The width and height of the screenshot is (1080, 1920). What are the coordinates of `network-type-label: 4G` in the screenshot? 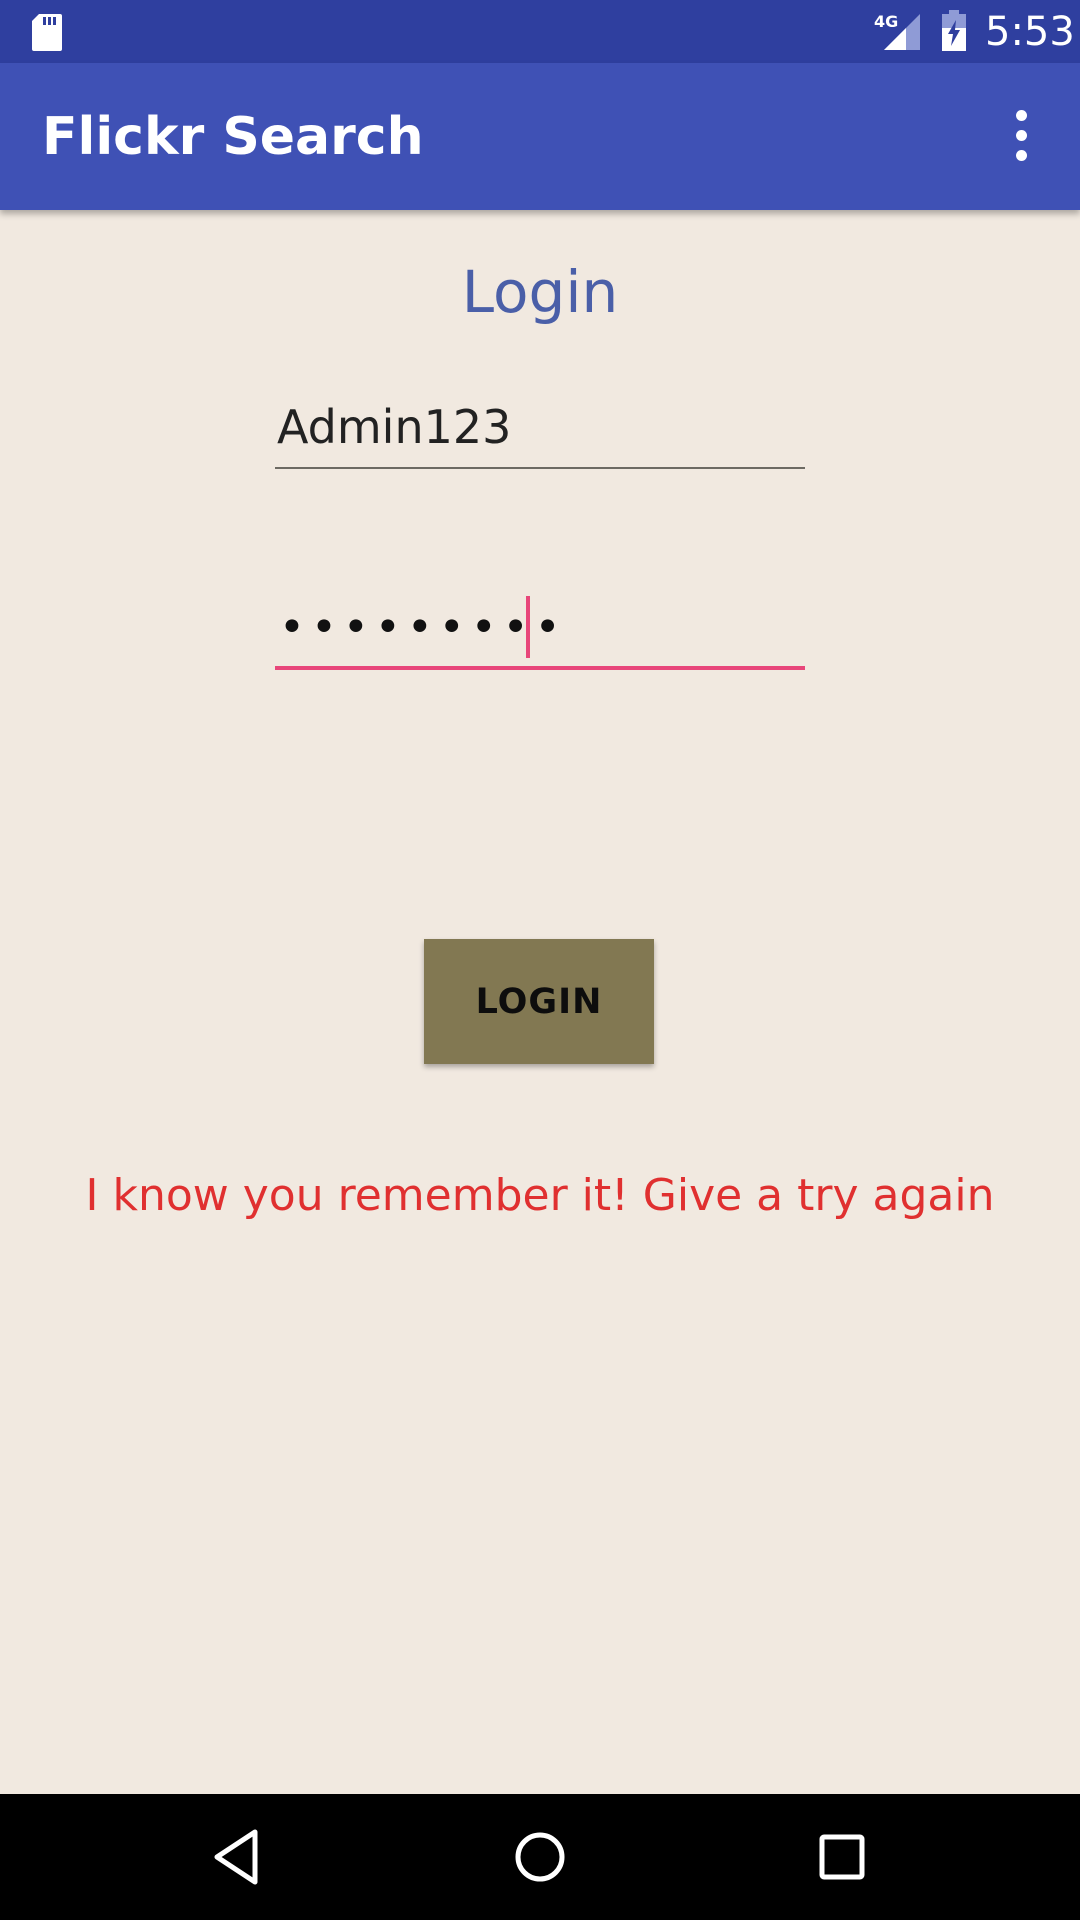 It's located at (886, 21).